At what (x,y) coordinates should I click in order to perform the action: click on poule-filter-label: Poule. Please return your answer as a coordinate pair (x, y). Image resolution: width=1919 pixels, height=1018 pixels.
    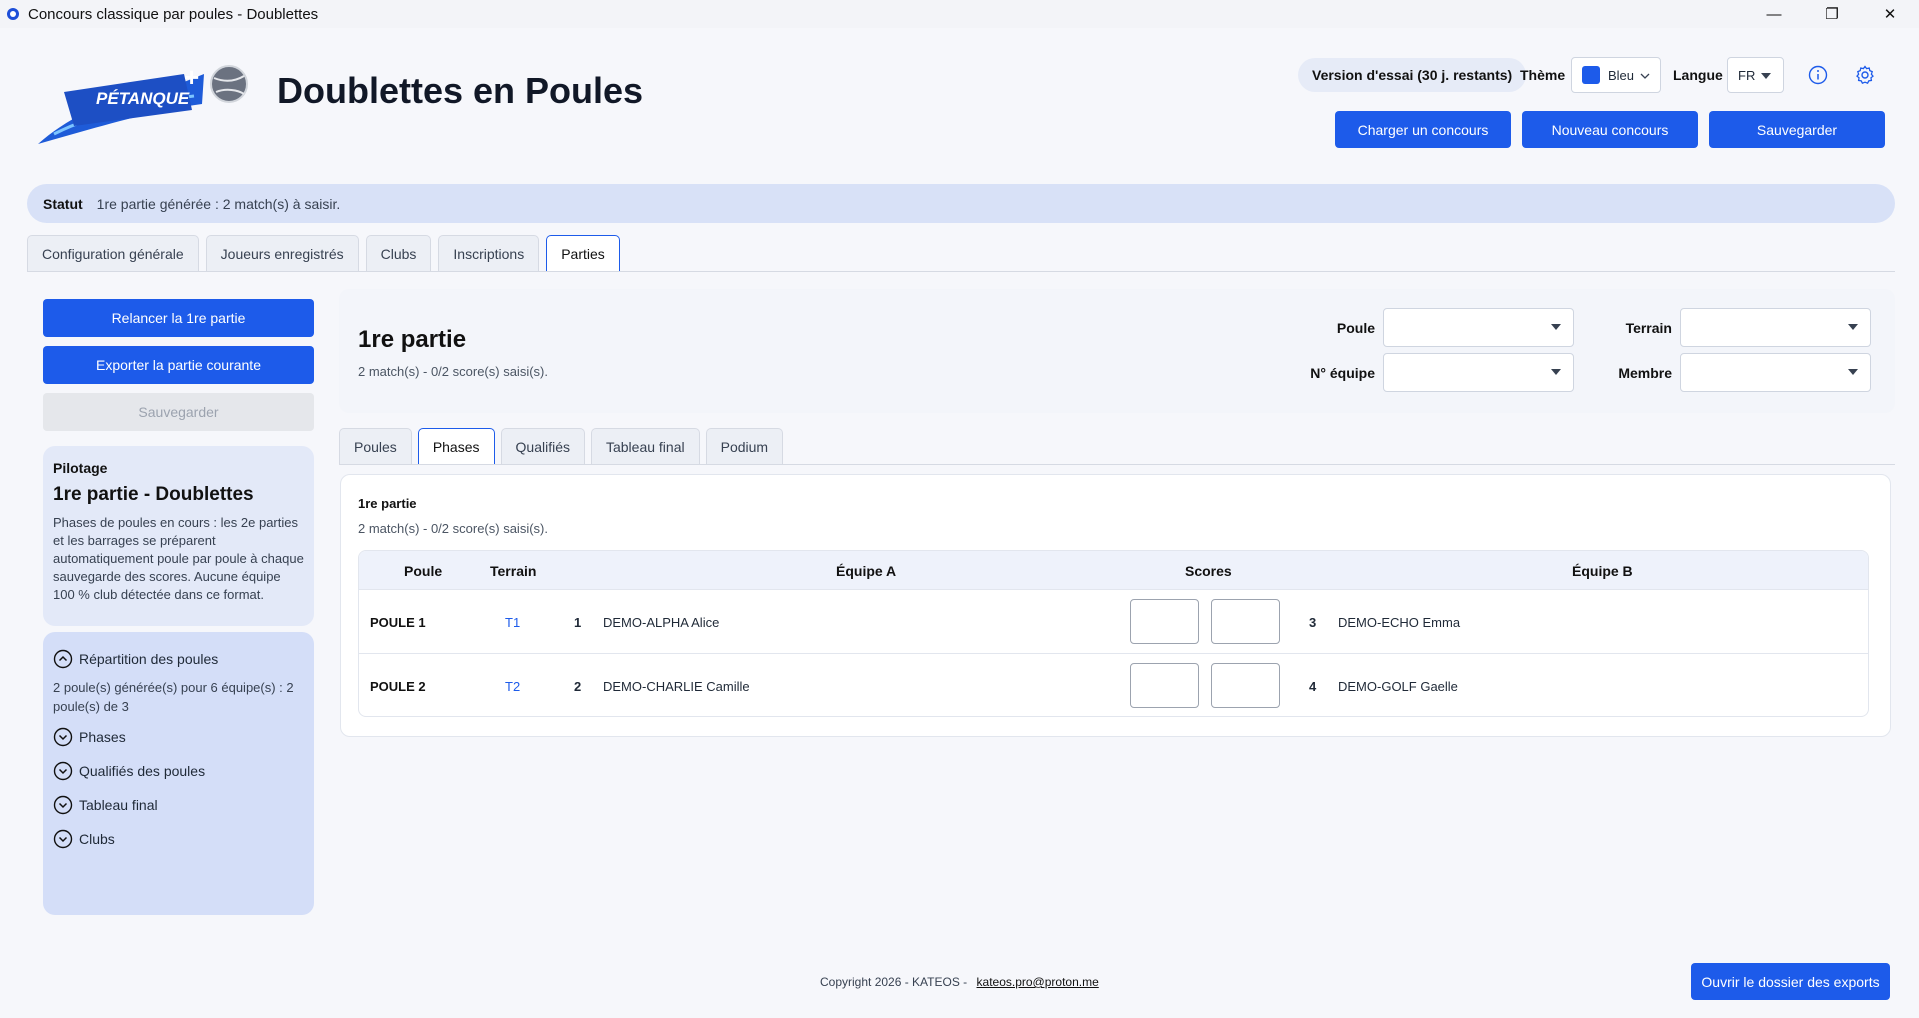
    Looking at the image, I should click on (1355, 328).